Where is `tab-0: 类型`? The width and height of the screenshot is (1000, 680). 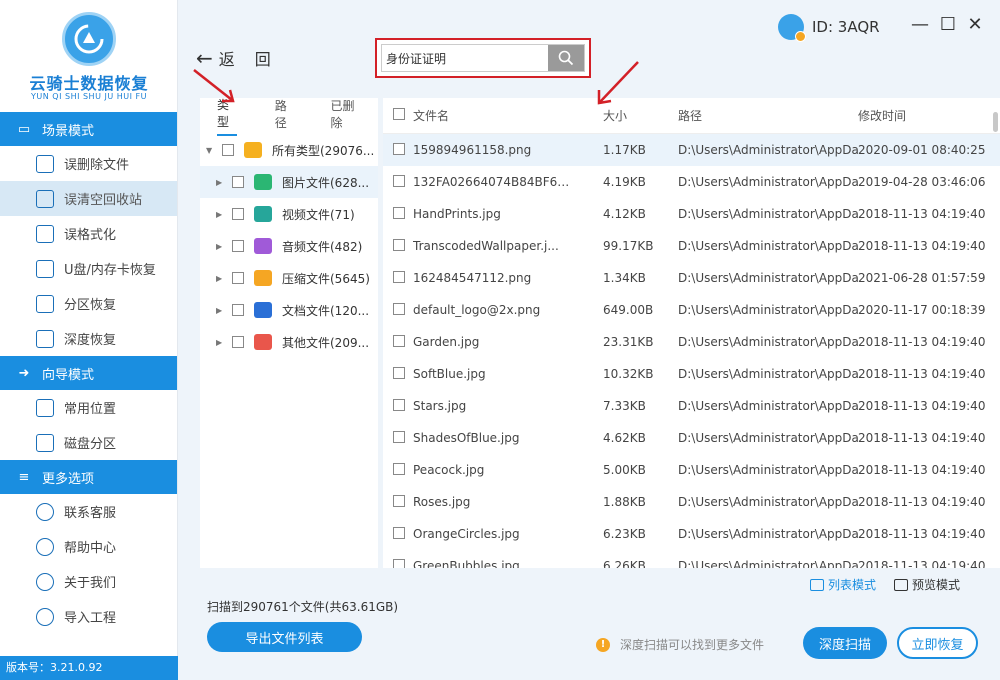 tab-0: 类型 is located at coordinates (227, 116).